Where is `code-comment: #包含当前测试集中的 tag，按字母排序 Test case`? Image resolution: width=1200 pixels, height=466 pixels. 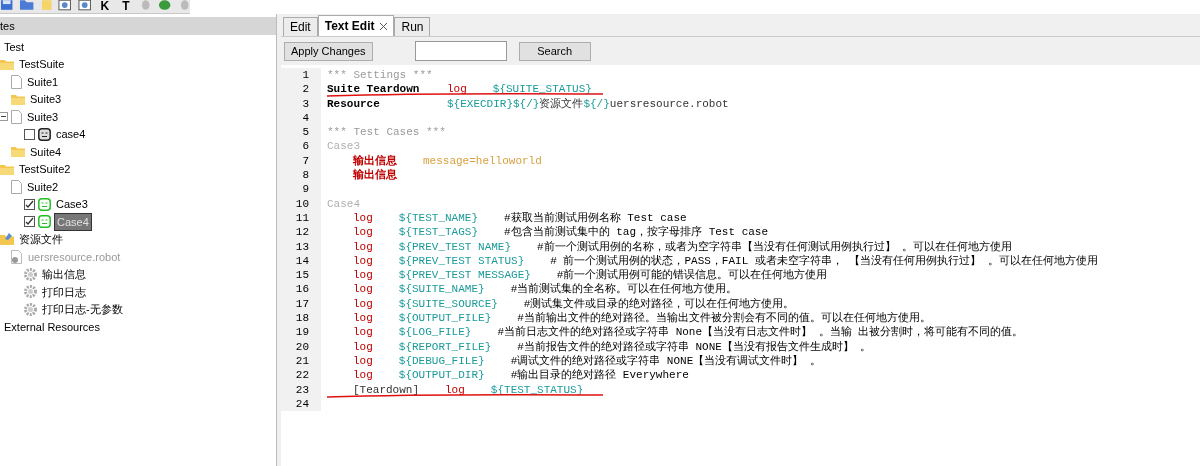
code-comment: #包含当前测试集中的 tag，按字母排序 Test case is located at coordinates (636, 232).